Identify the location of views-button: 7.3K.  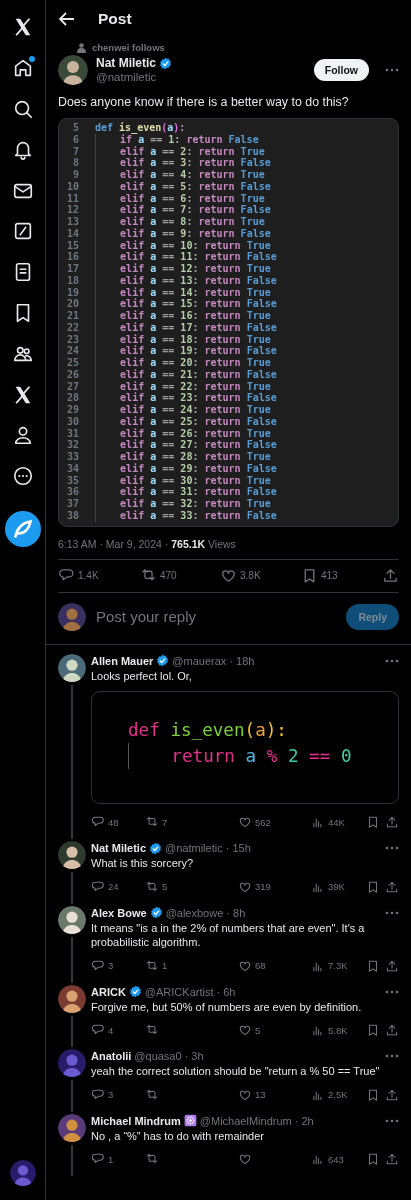
(336, 965).